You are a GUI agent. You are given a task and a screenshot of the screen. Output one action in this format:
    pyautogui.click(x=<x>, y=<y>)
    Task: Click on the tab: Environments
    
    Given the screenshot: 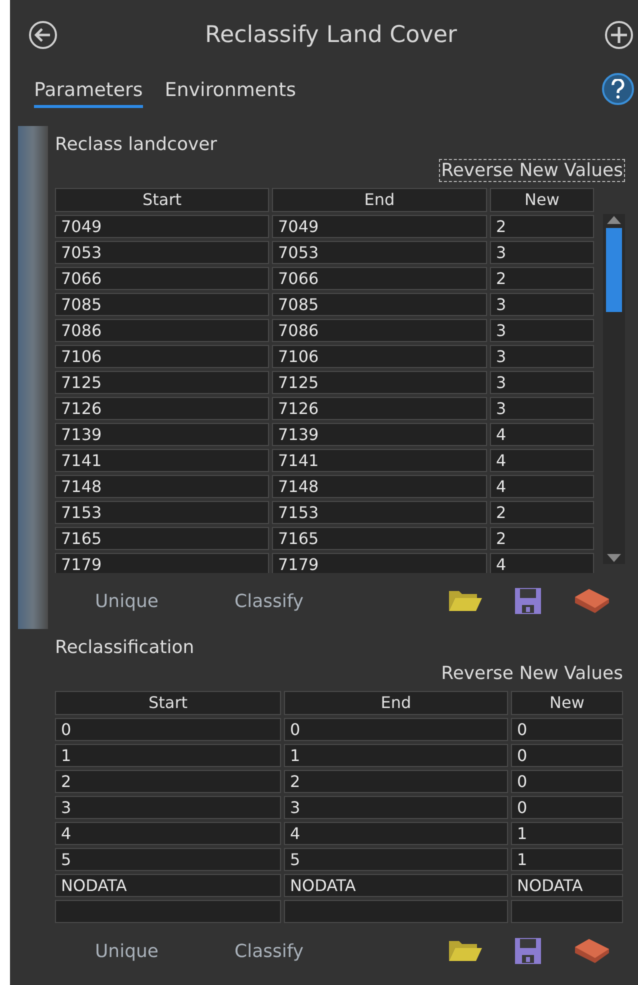 What is the action you would take?
    pyautogui.click(x=230, y=92)
    